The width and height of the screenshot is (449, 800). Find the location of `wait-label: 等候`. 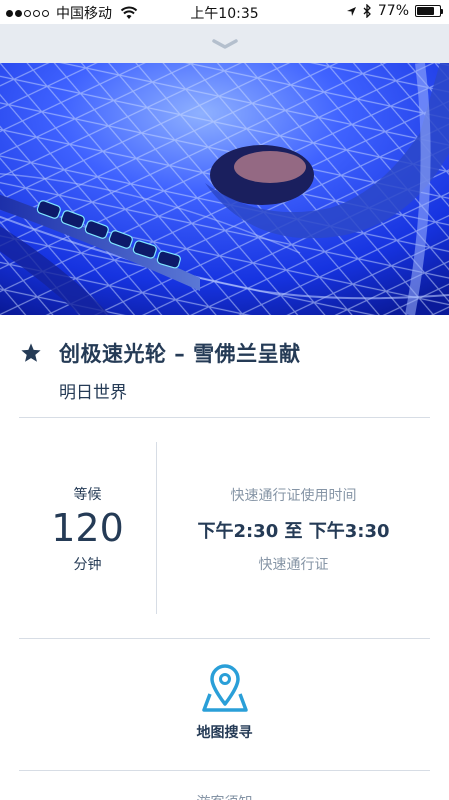

wait-label: 等候 is located at coordinates (87, 495).